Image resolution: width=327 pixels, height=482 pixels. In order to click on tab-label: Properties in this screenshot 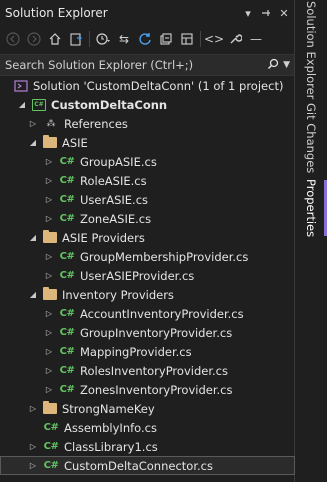, I will do `click(311, 208)`.